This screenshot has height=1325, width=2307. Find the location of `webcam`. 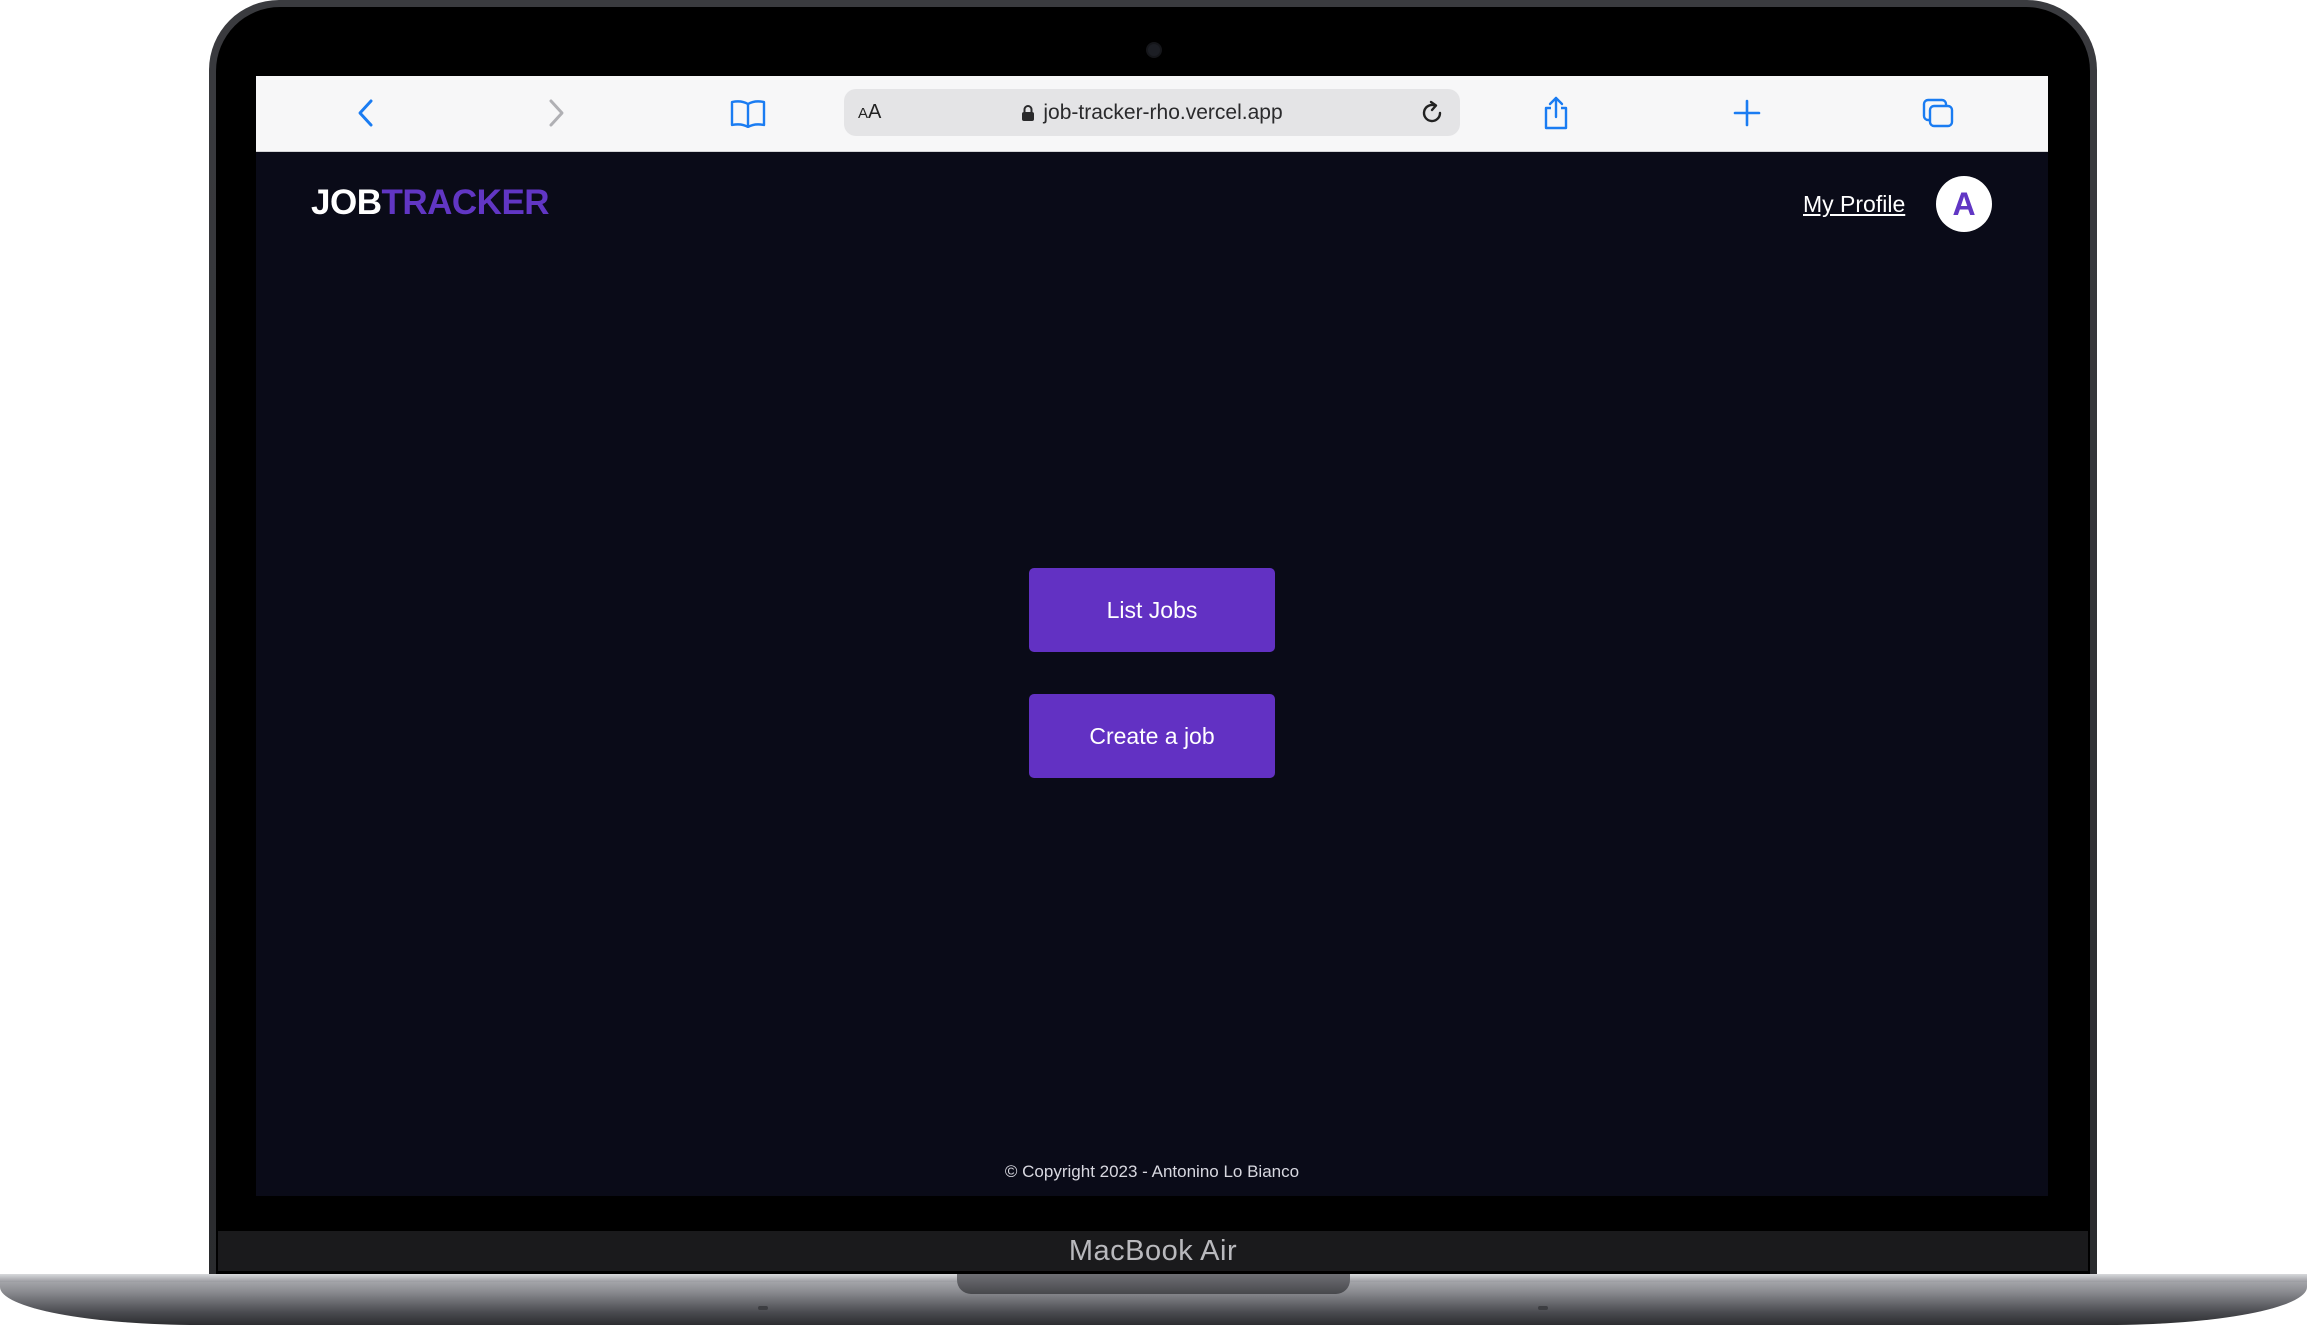

webcam is located at coordinates (1154, 50).